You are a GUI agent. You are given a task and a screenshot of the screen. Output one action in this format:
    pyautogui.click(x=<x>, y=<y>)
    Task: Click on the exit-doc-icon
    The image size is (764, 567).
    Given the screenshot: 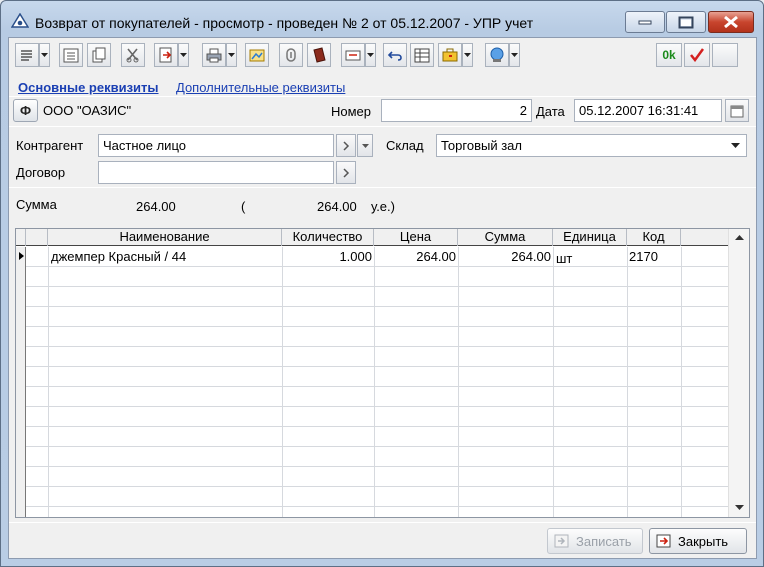 What is the action you would take?
    pyautogui.click(x=663, y=541)
    